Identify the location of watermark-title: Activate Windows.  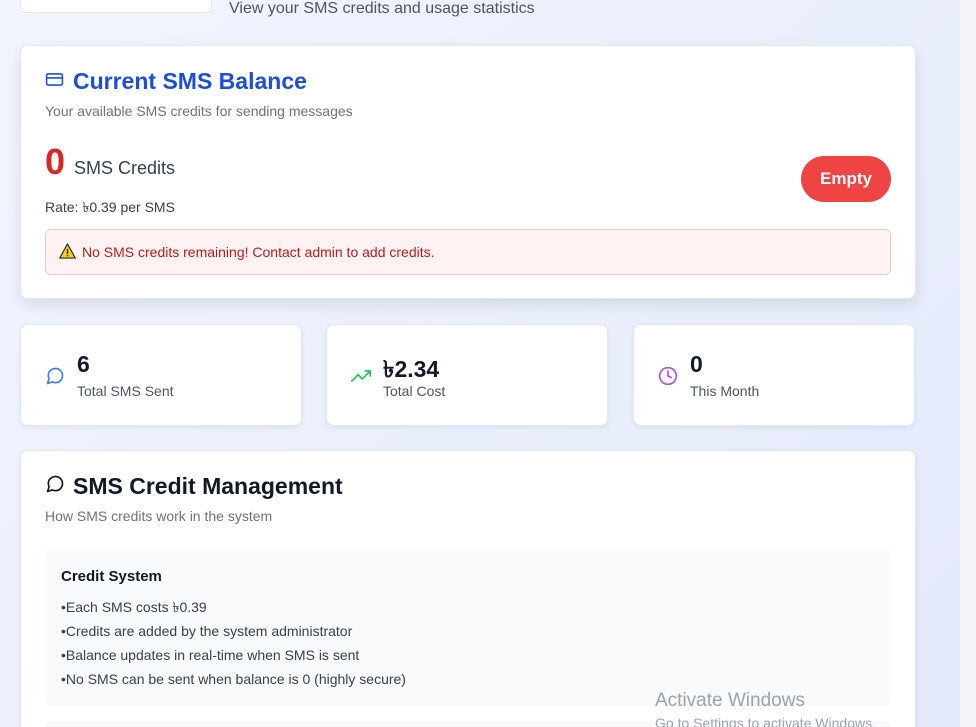
(730, 700).